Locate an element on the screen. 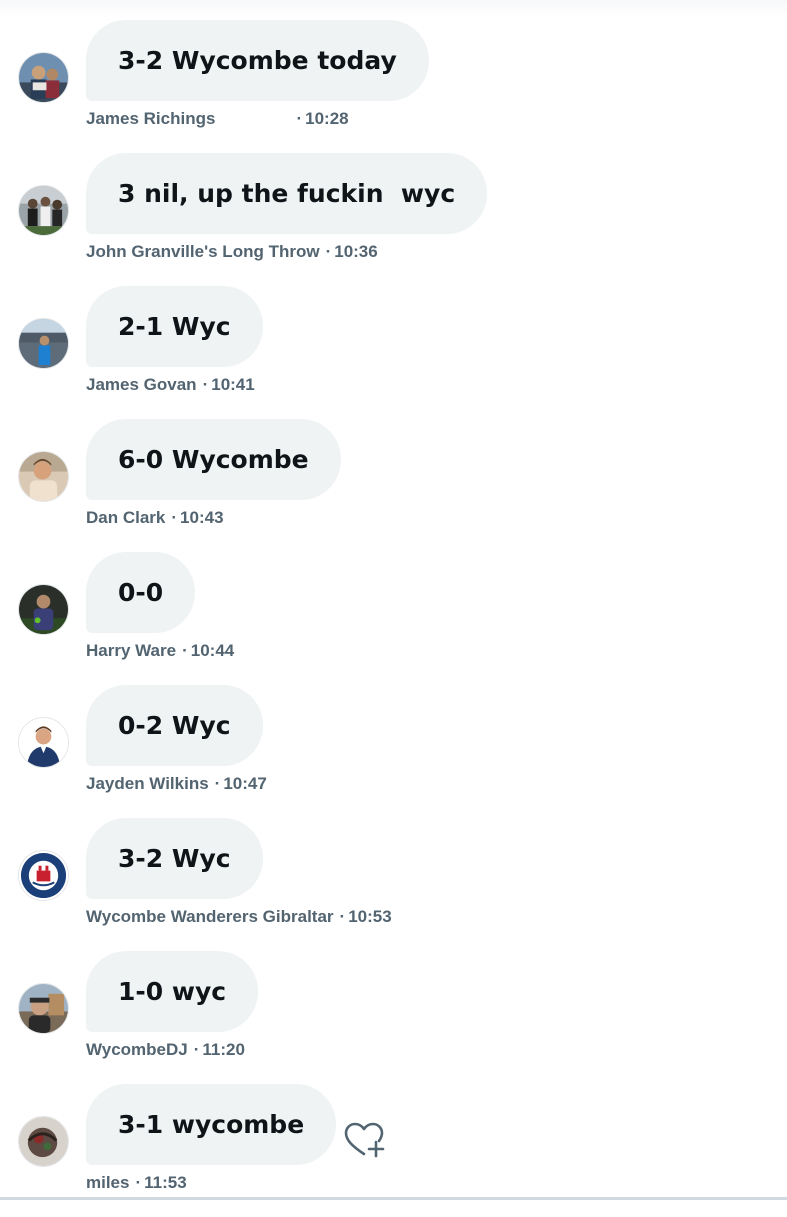 The image size is (787, 1217). message-item: 2-1 Wyc James Govan · 10:41 is located at coordinates (393, 352).